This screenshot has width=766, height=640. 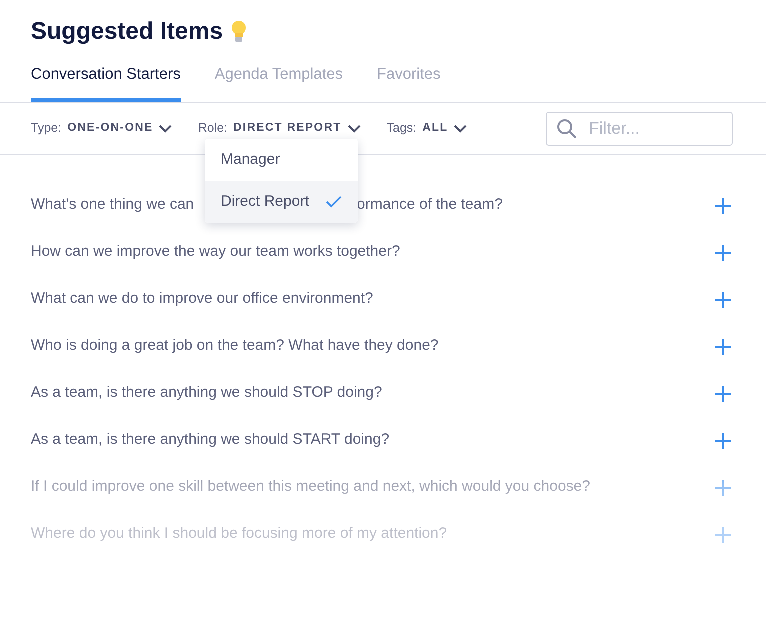 I want to click on filter-dropdown: Tags: ALL, so click(x=427, y=128).